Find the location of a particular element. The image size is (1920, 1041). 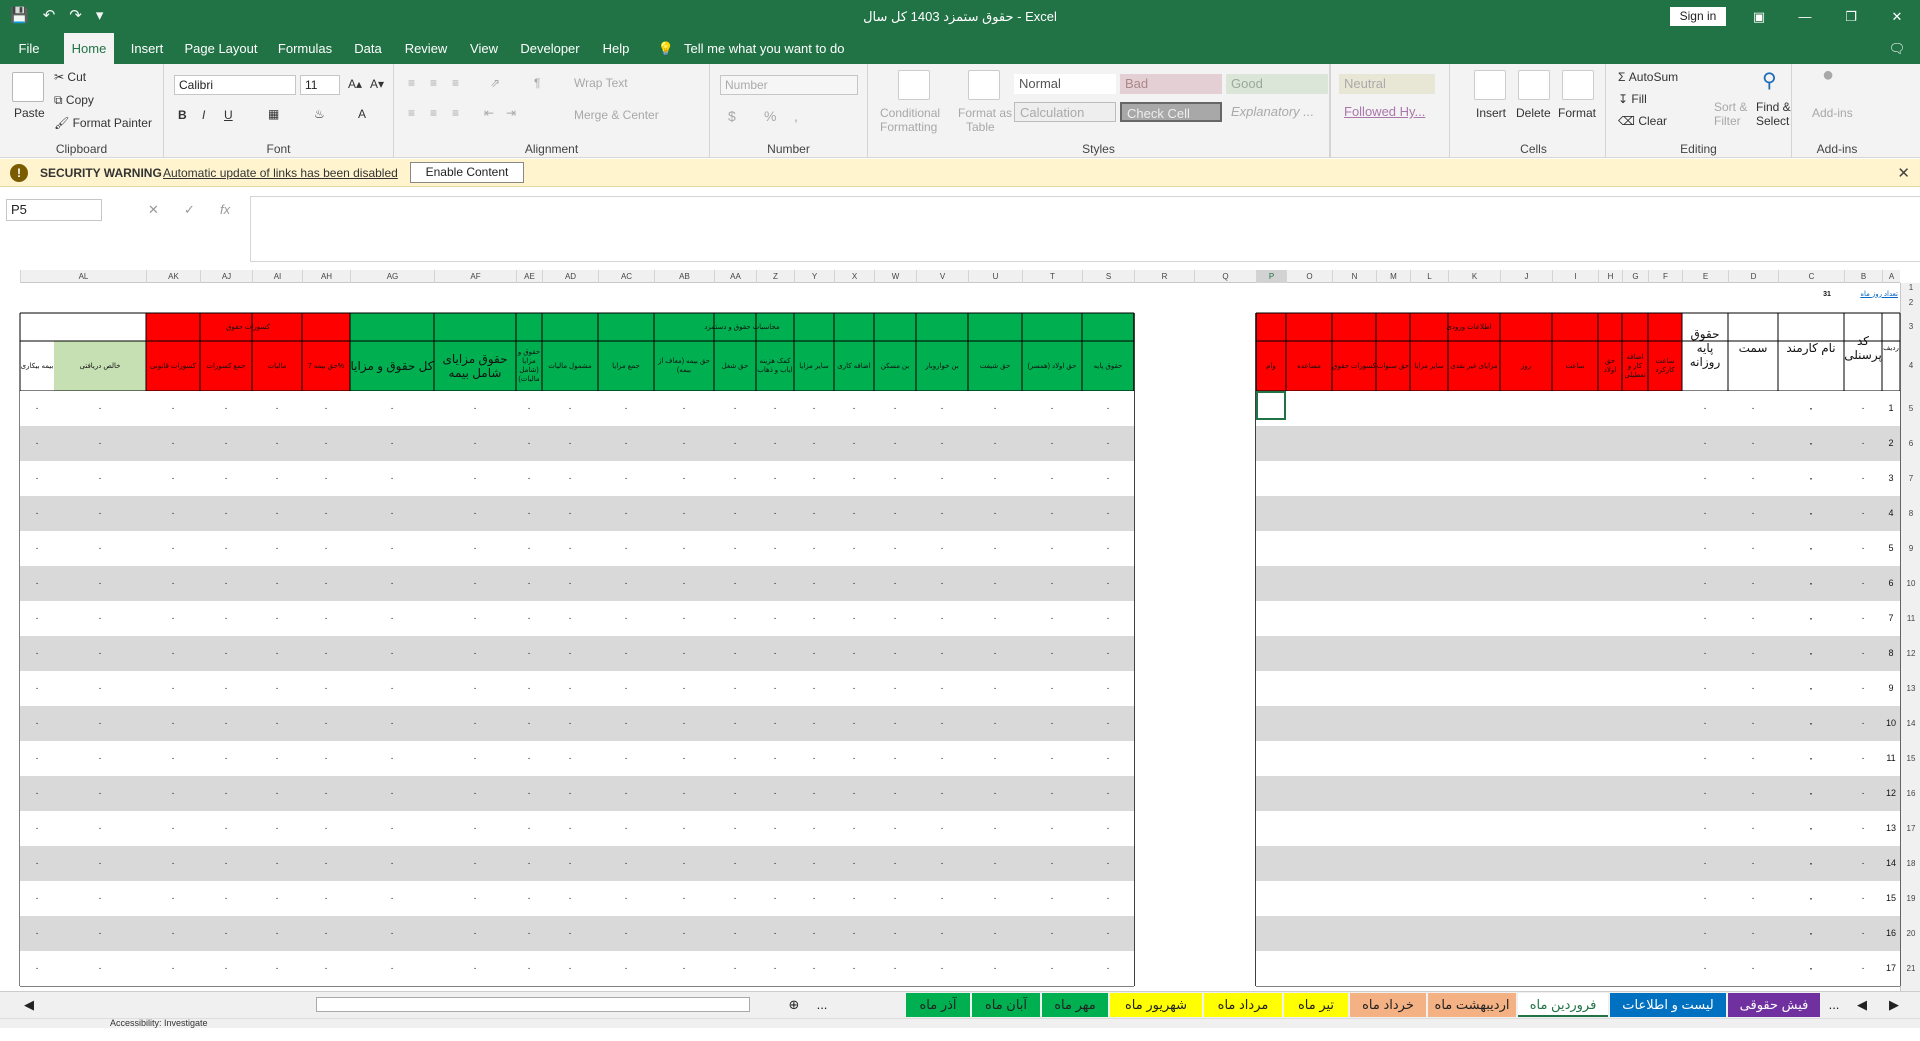

tab-help: Help is located at coordinates (616, 48).